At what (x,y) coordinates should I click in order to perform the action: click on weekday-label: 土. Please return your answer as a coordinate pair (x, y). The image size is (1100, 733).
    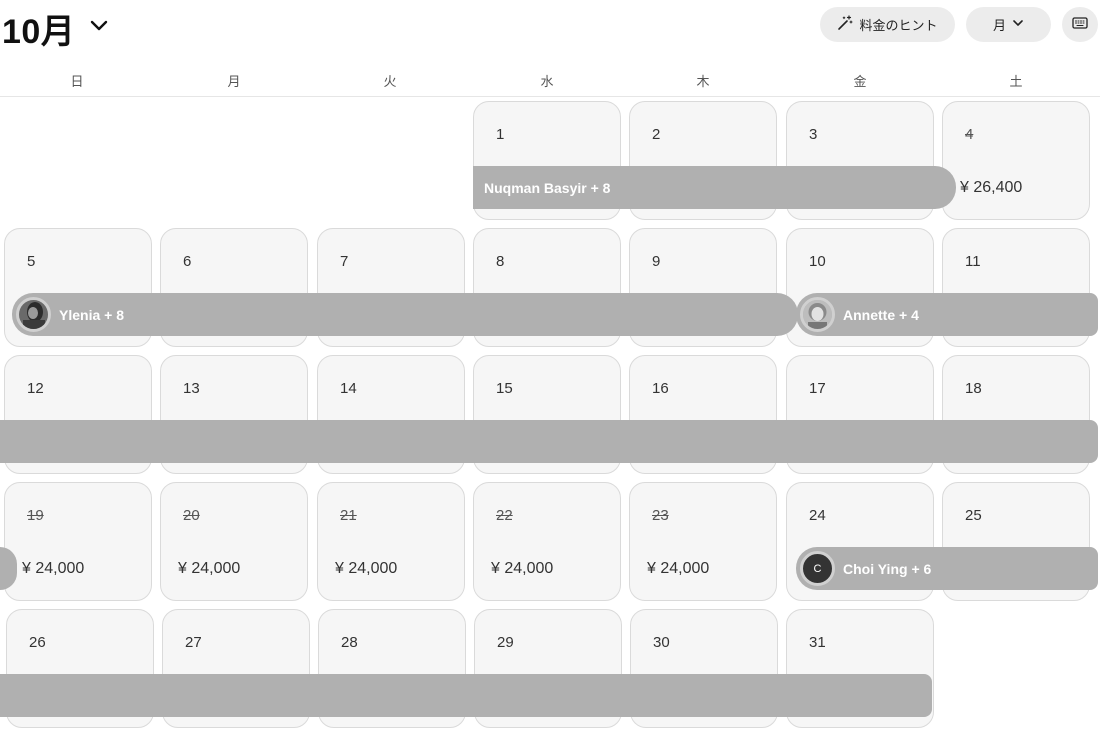
    Looking at the image, I should click on (1016, 81).